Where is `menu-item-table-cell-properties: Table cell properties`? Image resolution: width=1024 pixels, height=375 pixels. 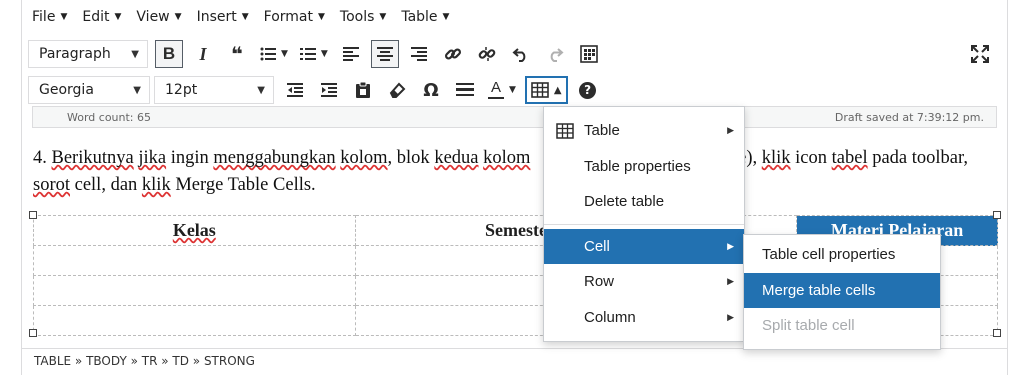 menu-item-table-cell-properties: Table cell properties is located at coordinates (842, 255).